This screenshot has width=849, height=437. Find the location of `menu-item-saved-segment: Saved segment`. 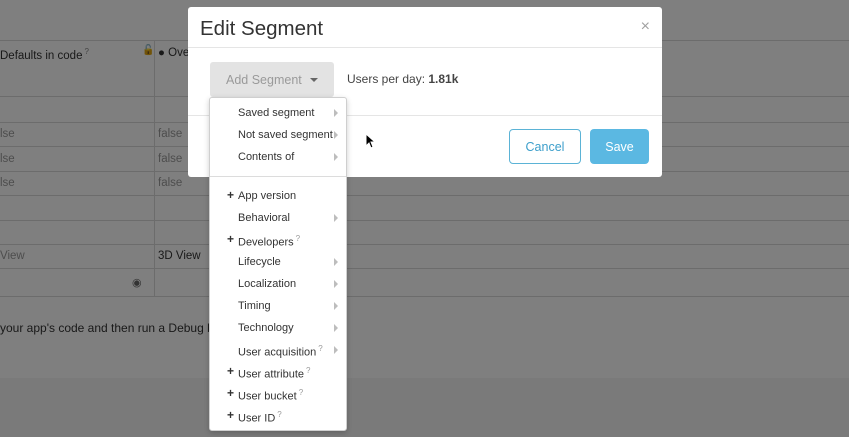

menu-item-saved-segment: Saved segment is located at coordinates (278, 113).